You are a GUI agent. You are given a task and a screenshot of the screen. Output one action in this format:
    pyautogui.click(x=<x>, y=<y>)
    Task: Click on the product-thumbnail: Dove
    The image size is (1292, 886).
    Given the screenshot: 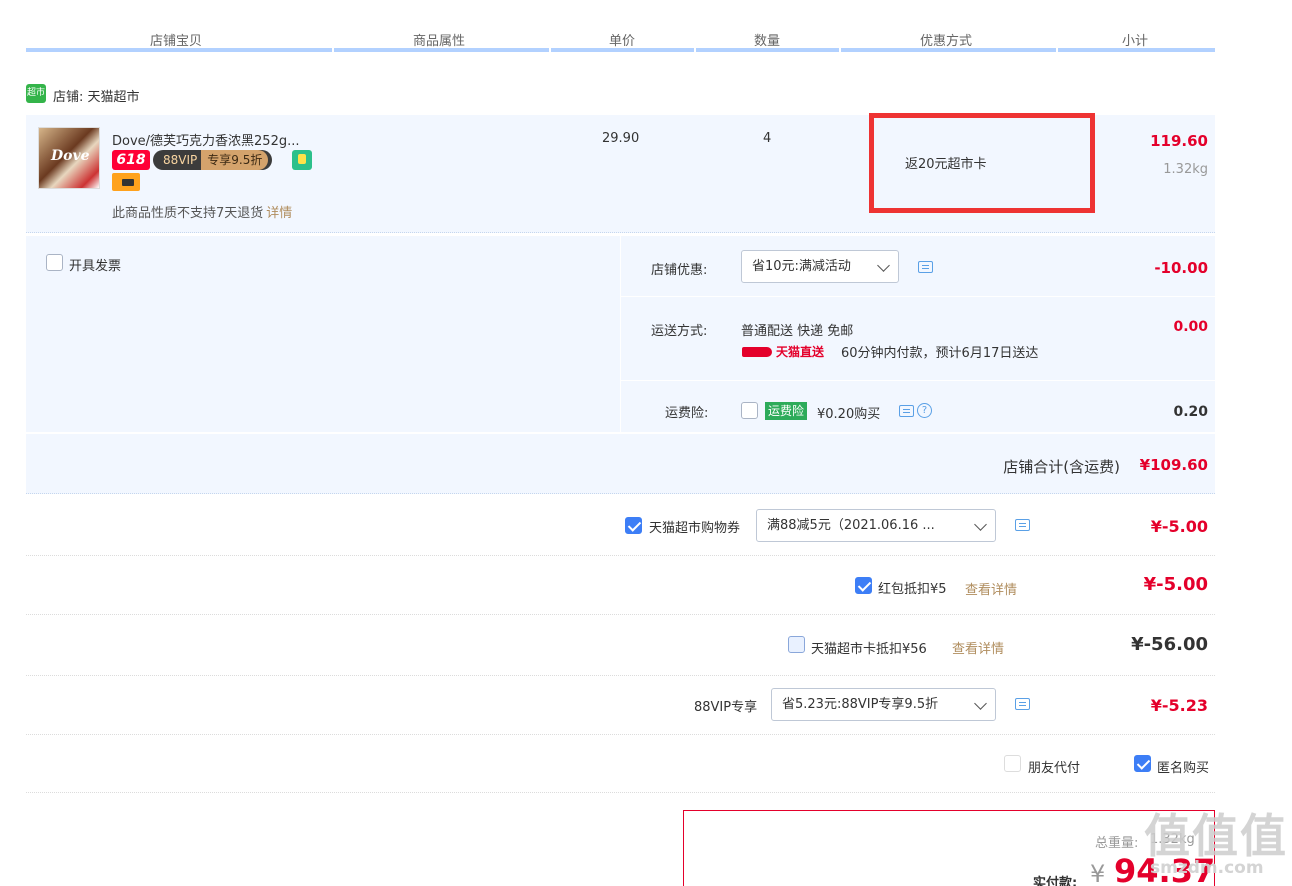 What is the action you would take?
    pyautogui.click(x=69, y=158)
    